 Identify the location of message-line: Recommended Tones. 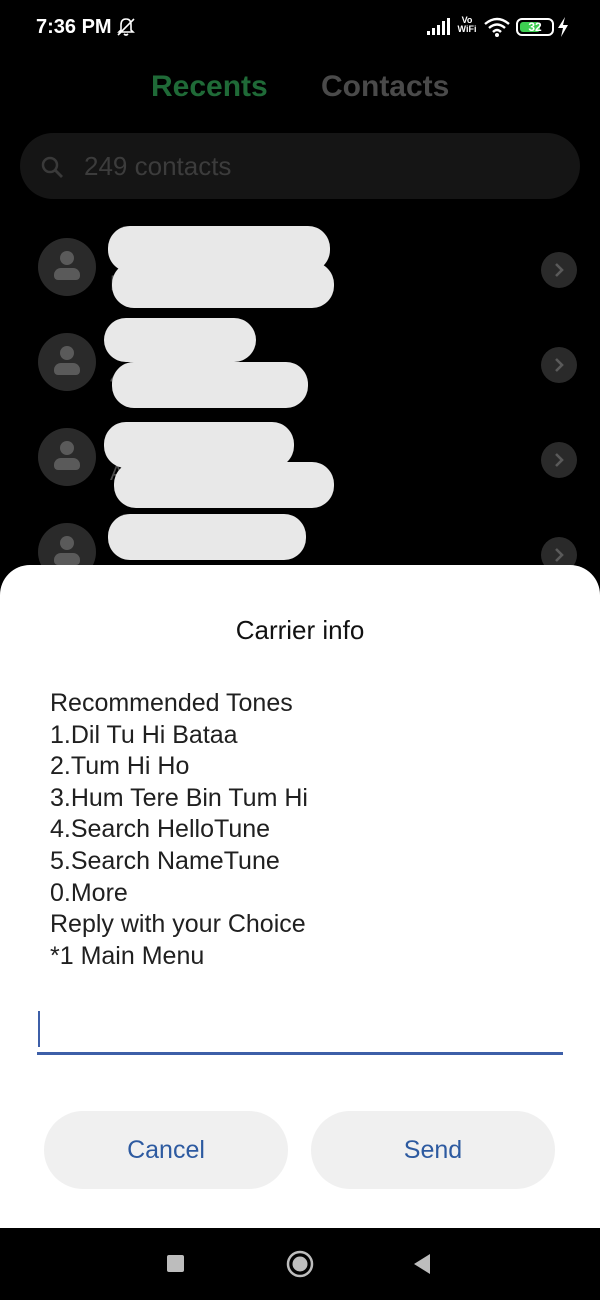
(171, 703).